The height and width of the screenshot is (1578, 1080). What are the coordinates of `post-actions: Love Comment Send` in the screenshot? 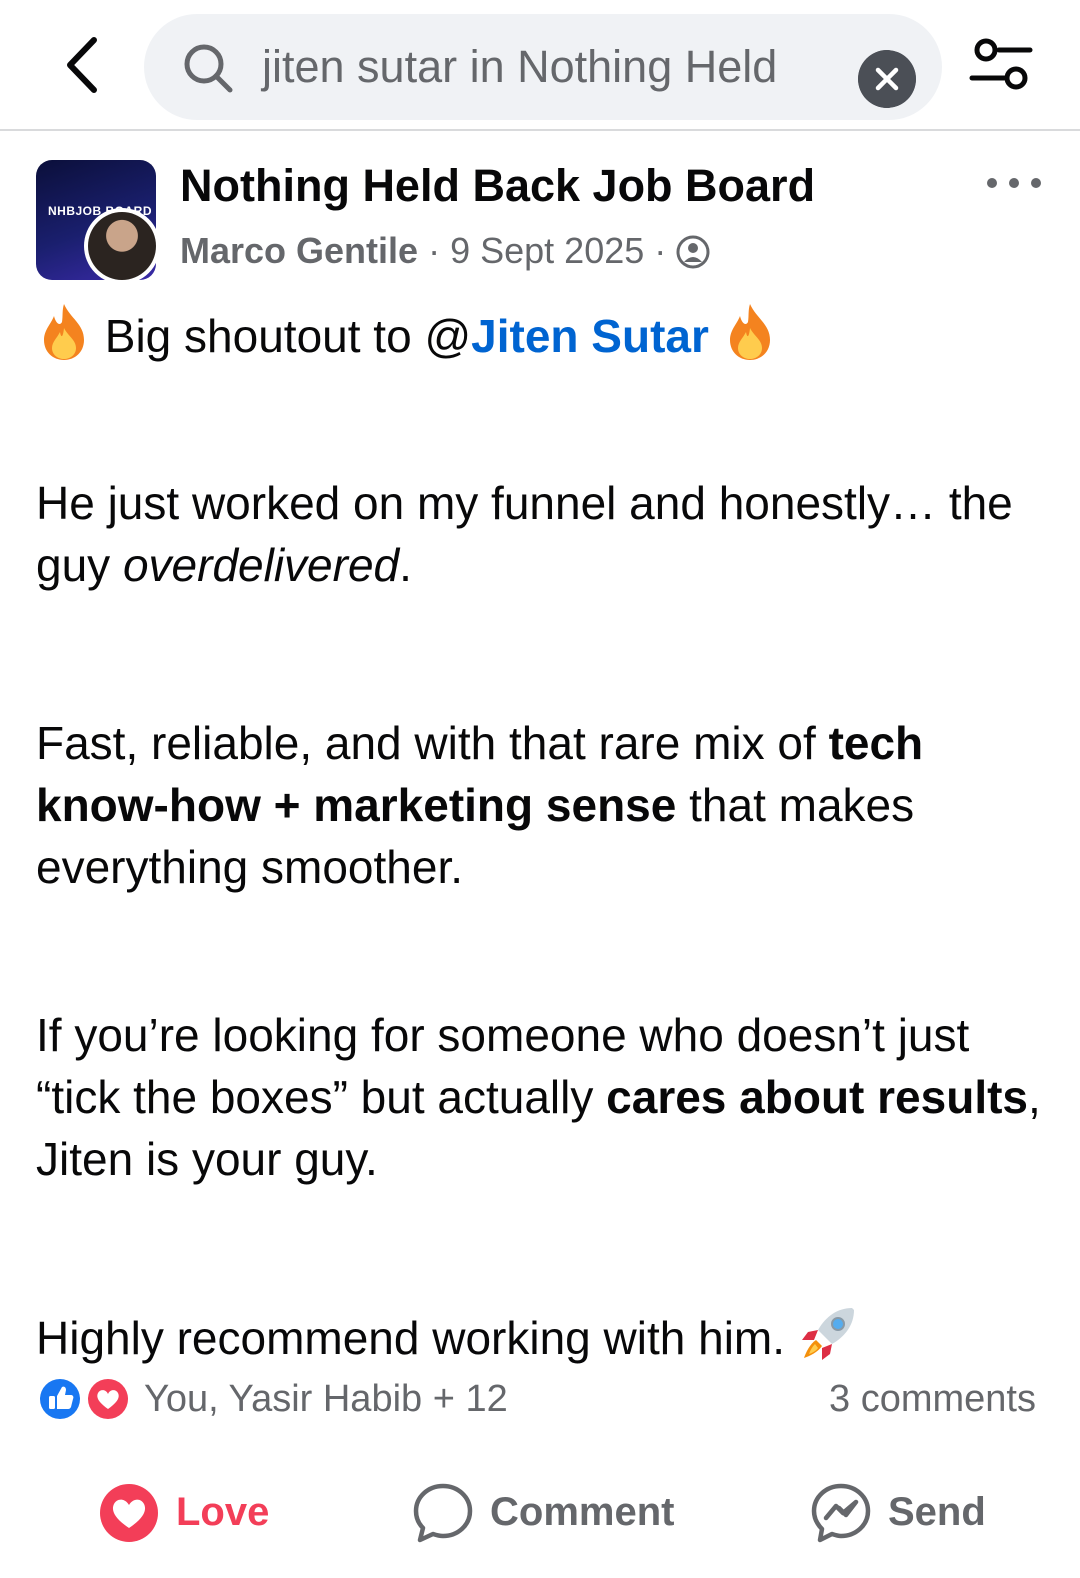 It's located at (540, 1515).